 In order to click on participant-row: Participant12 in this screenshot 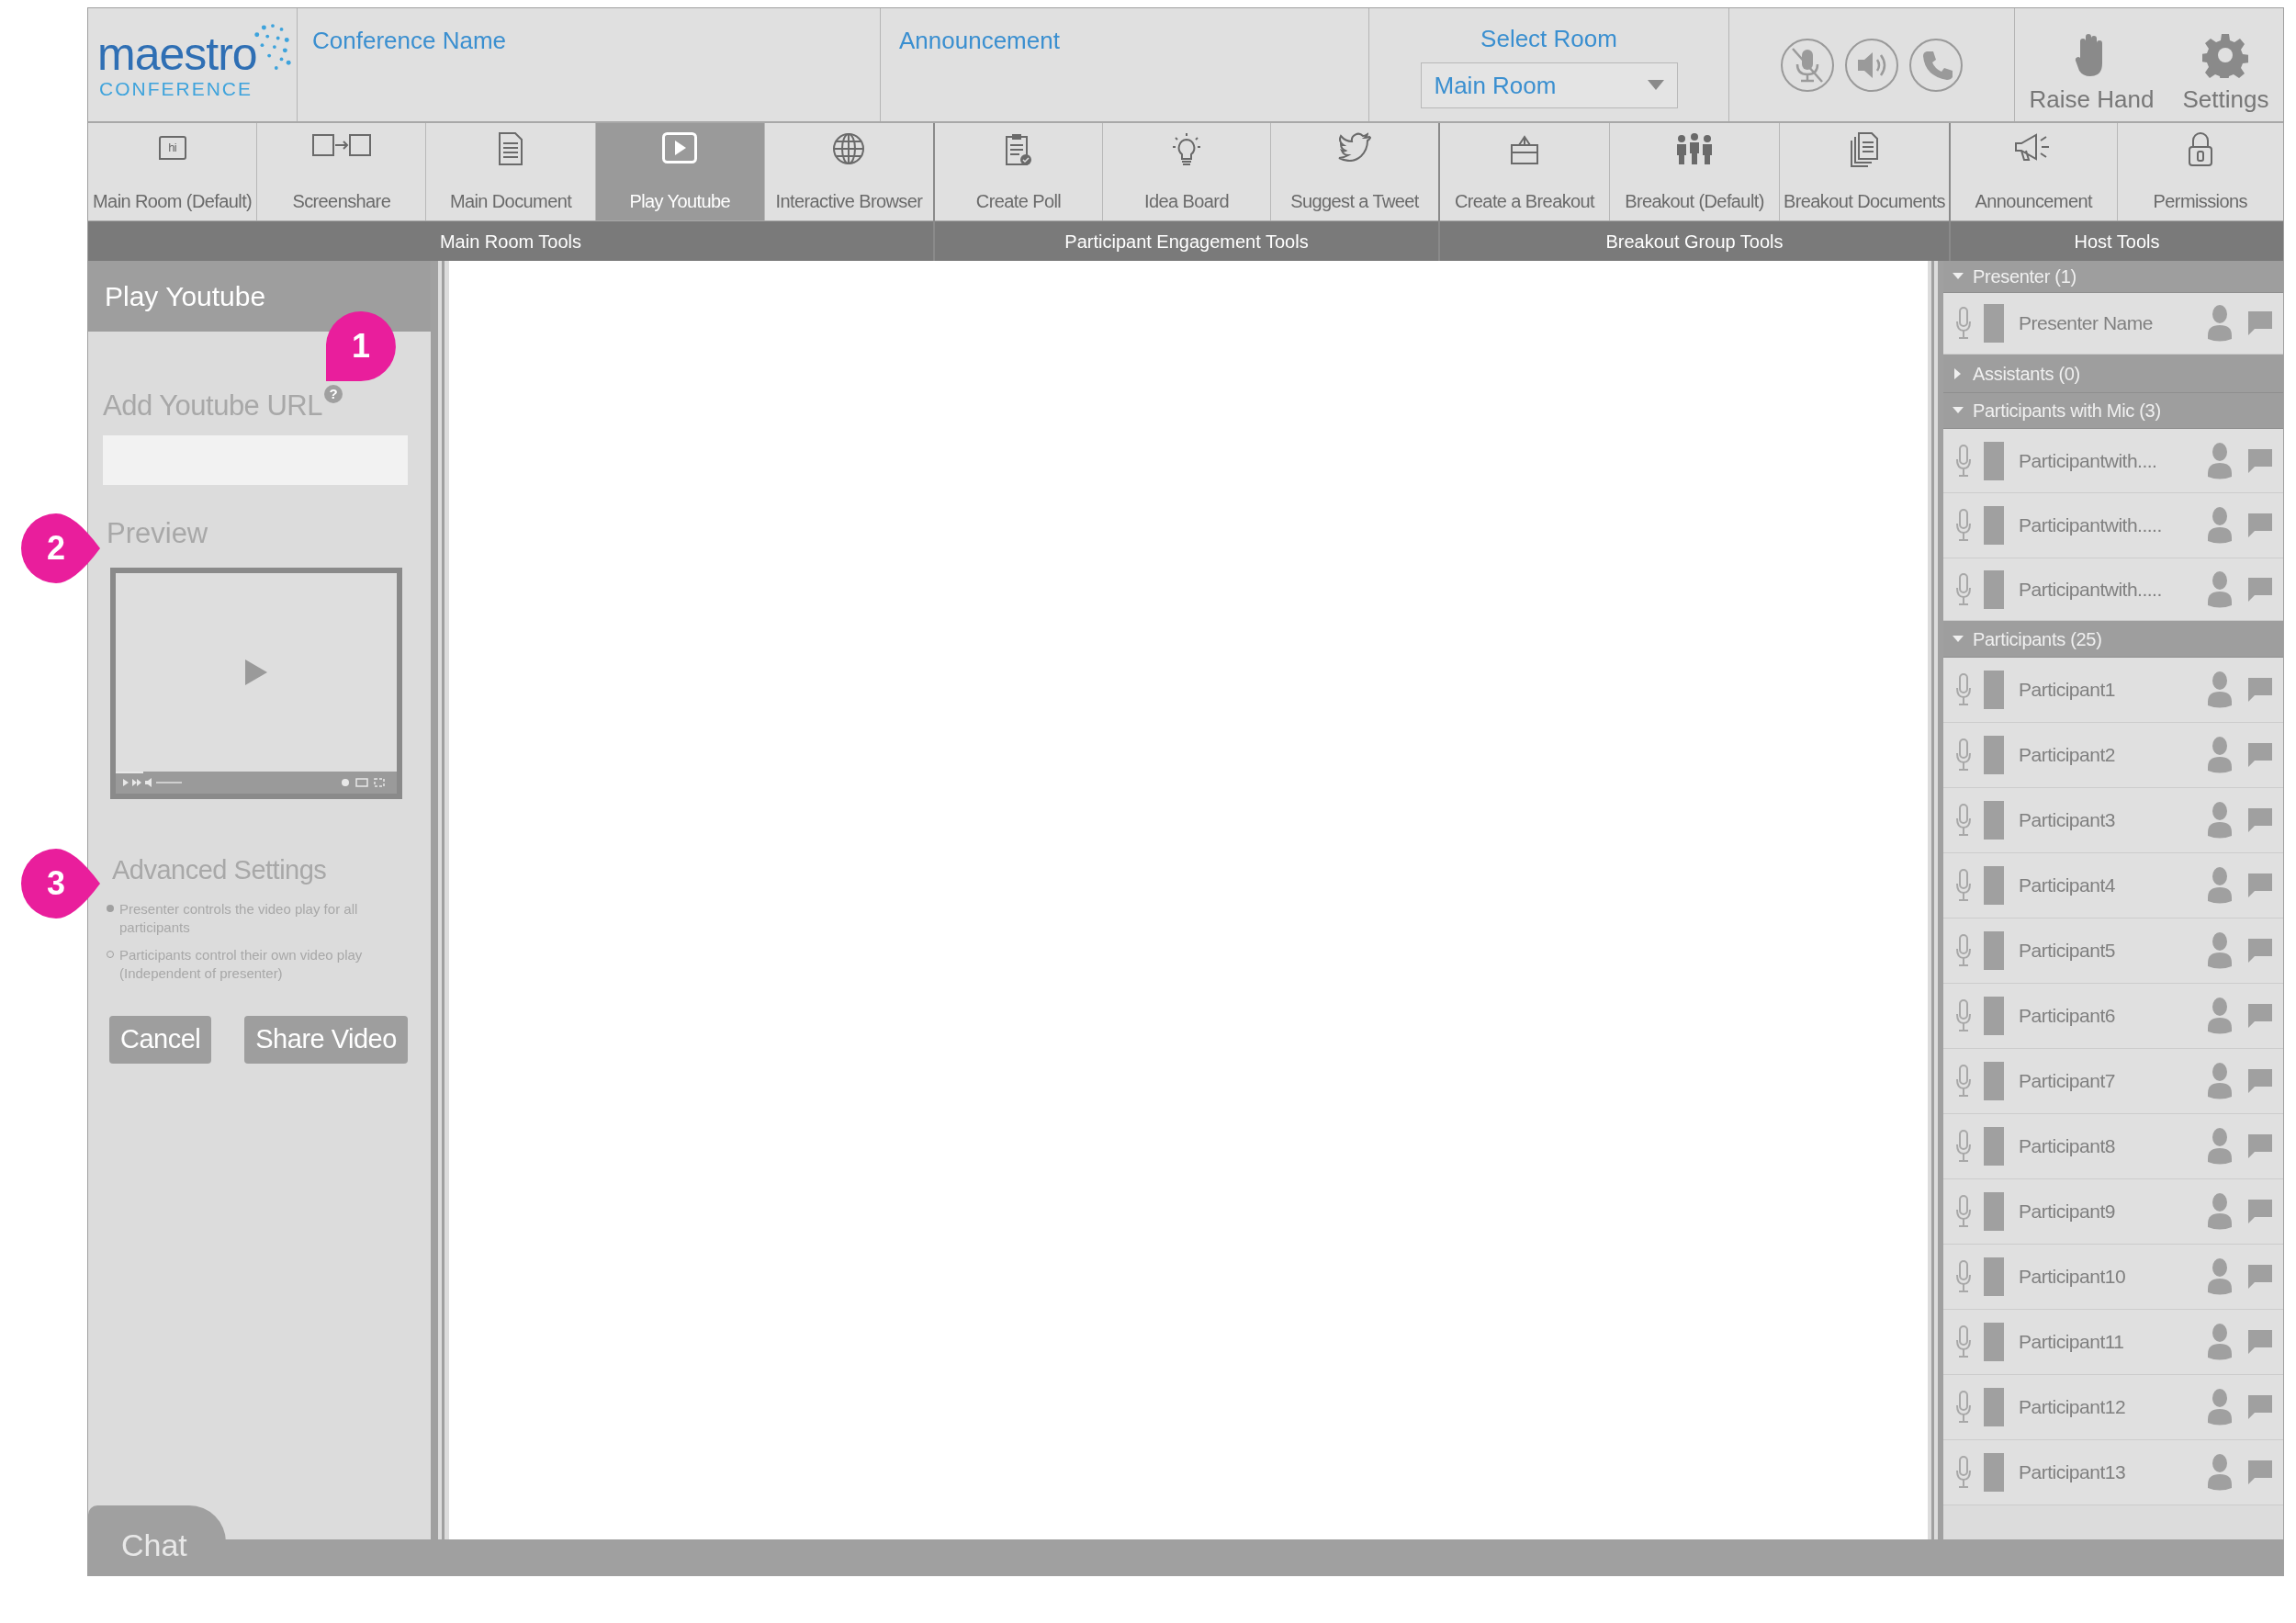, I will do `click(2113, 1407)`.